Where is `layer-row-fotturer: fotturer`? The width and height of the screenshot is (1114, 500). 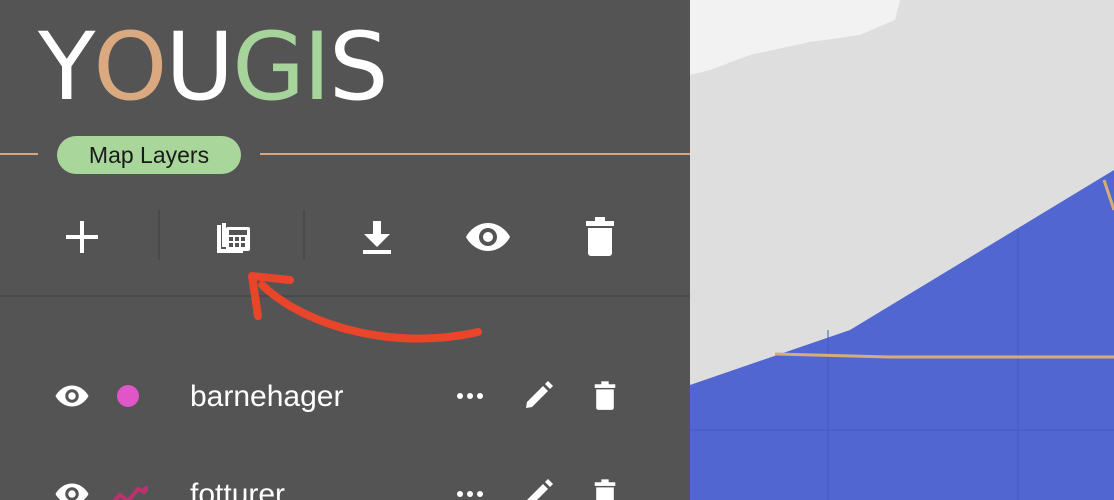 layer-row-fotturer: fotturer is located at coordinates (345, 482).